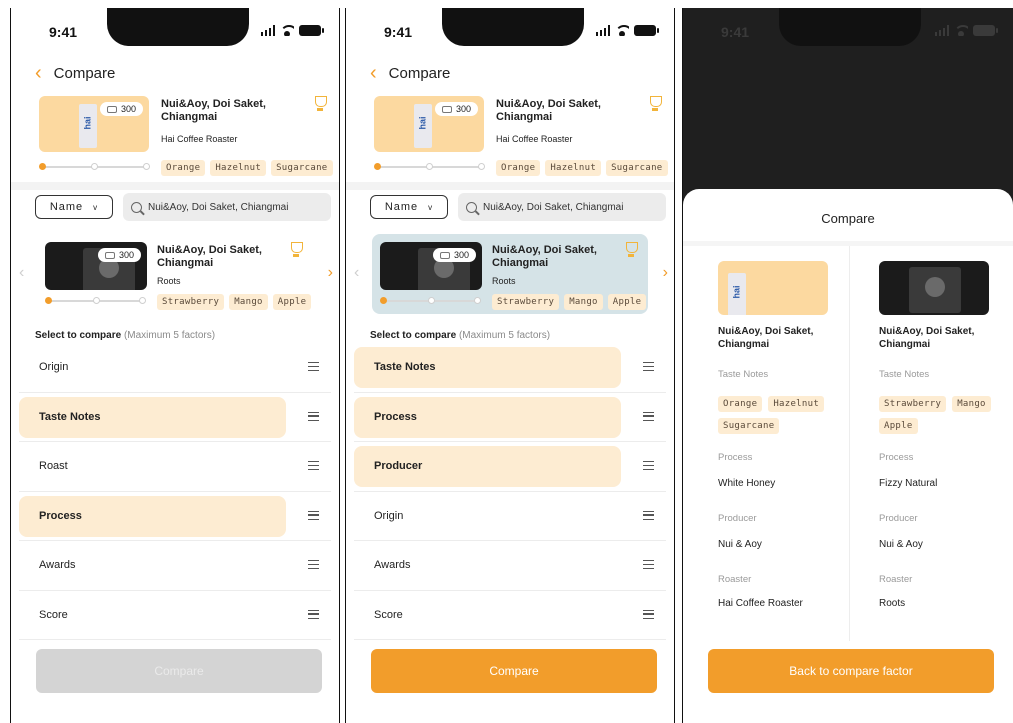 This screenshot has height=723, width=1013. Describe the element at coordinates (935, 290) in the screenshot. I see `coffee-bag-image` at that location.